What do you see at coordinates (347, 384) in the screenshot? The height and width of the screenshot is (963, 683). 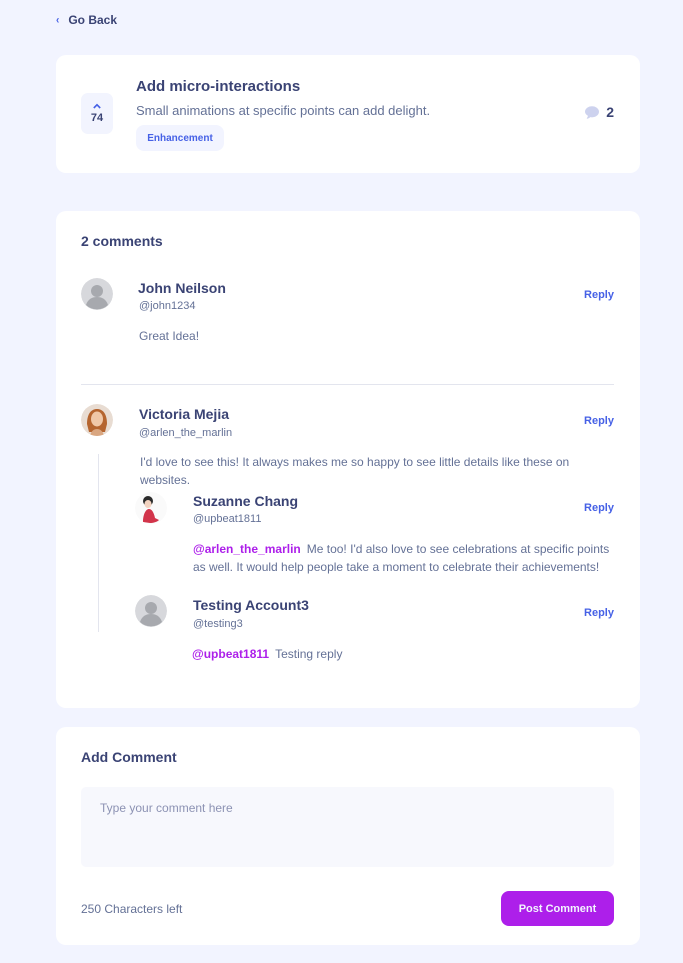 I see `comment-divider` at bounding box center [347, 384].